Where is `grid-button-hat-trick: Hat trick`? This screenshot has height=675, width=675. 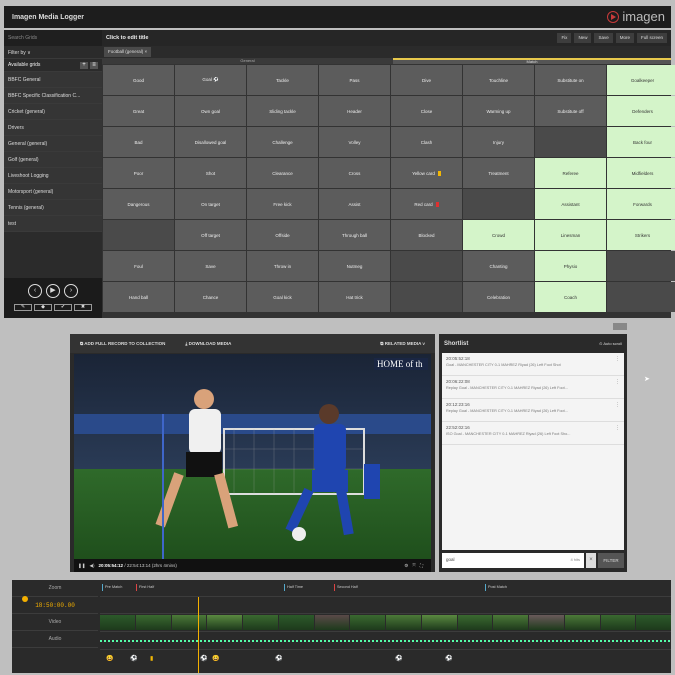 grid-button-hat-trick: Hat trick is located at coordinates (354, 297).